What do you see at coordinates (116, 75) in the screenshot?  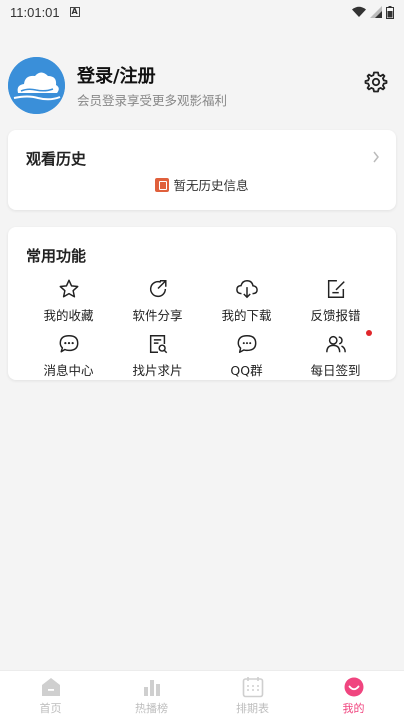 I see `login-register-link: 登录/注册` at bounding box center [116, 75].